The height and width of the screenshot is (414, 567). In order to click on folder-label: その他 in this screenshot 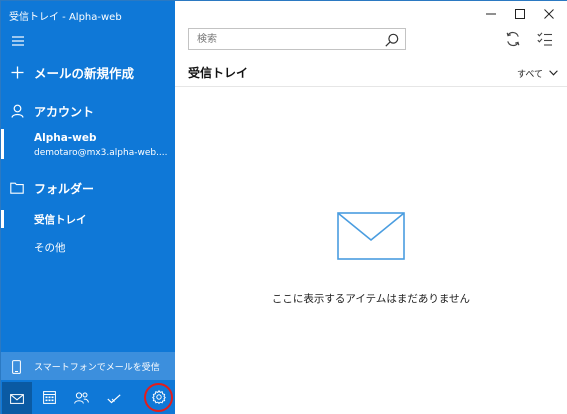, I will do `click(50, 248)`.